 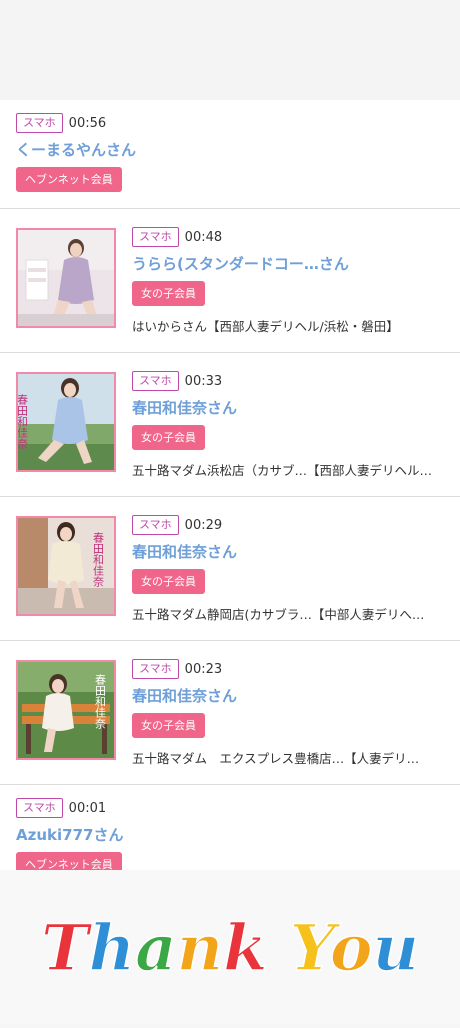 What do you see at coordinates (203, 525) in the screenshot?
I see `visit-time: 00:29` at bounding box center [203, 525].